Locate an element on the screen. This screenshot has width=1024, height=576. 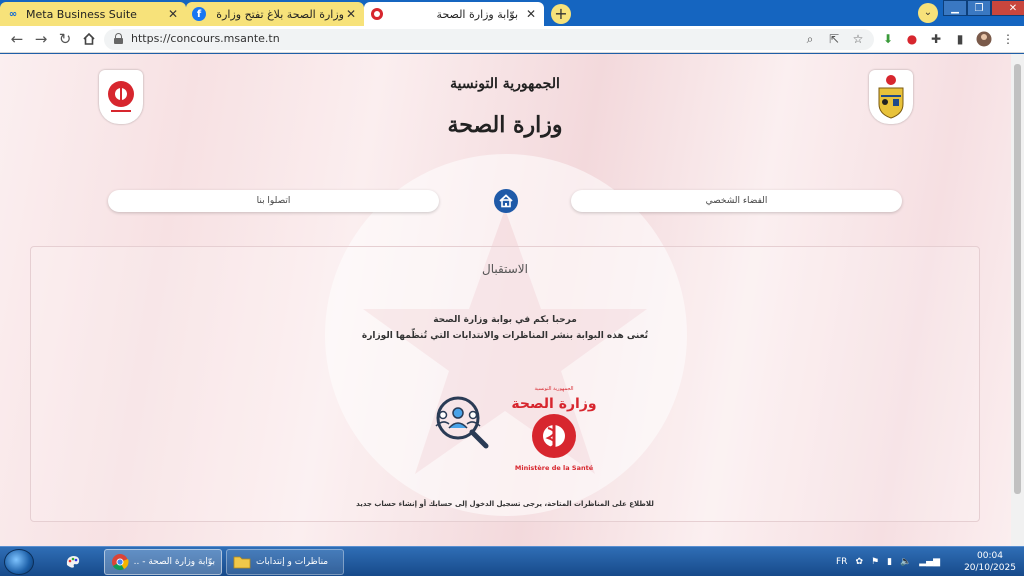
vpn-extension-icon: ● is located at coordinates (912, 39).